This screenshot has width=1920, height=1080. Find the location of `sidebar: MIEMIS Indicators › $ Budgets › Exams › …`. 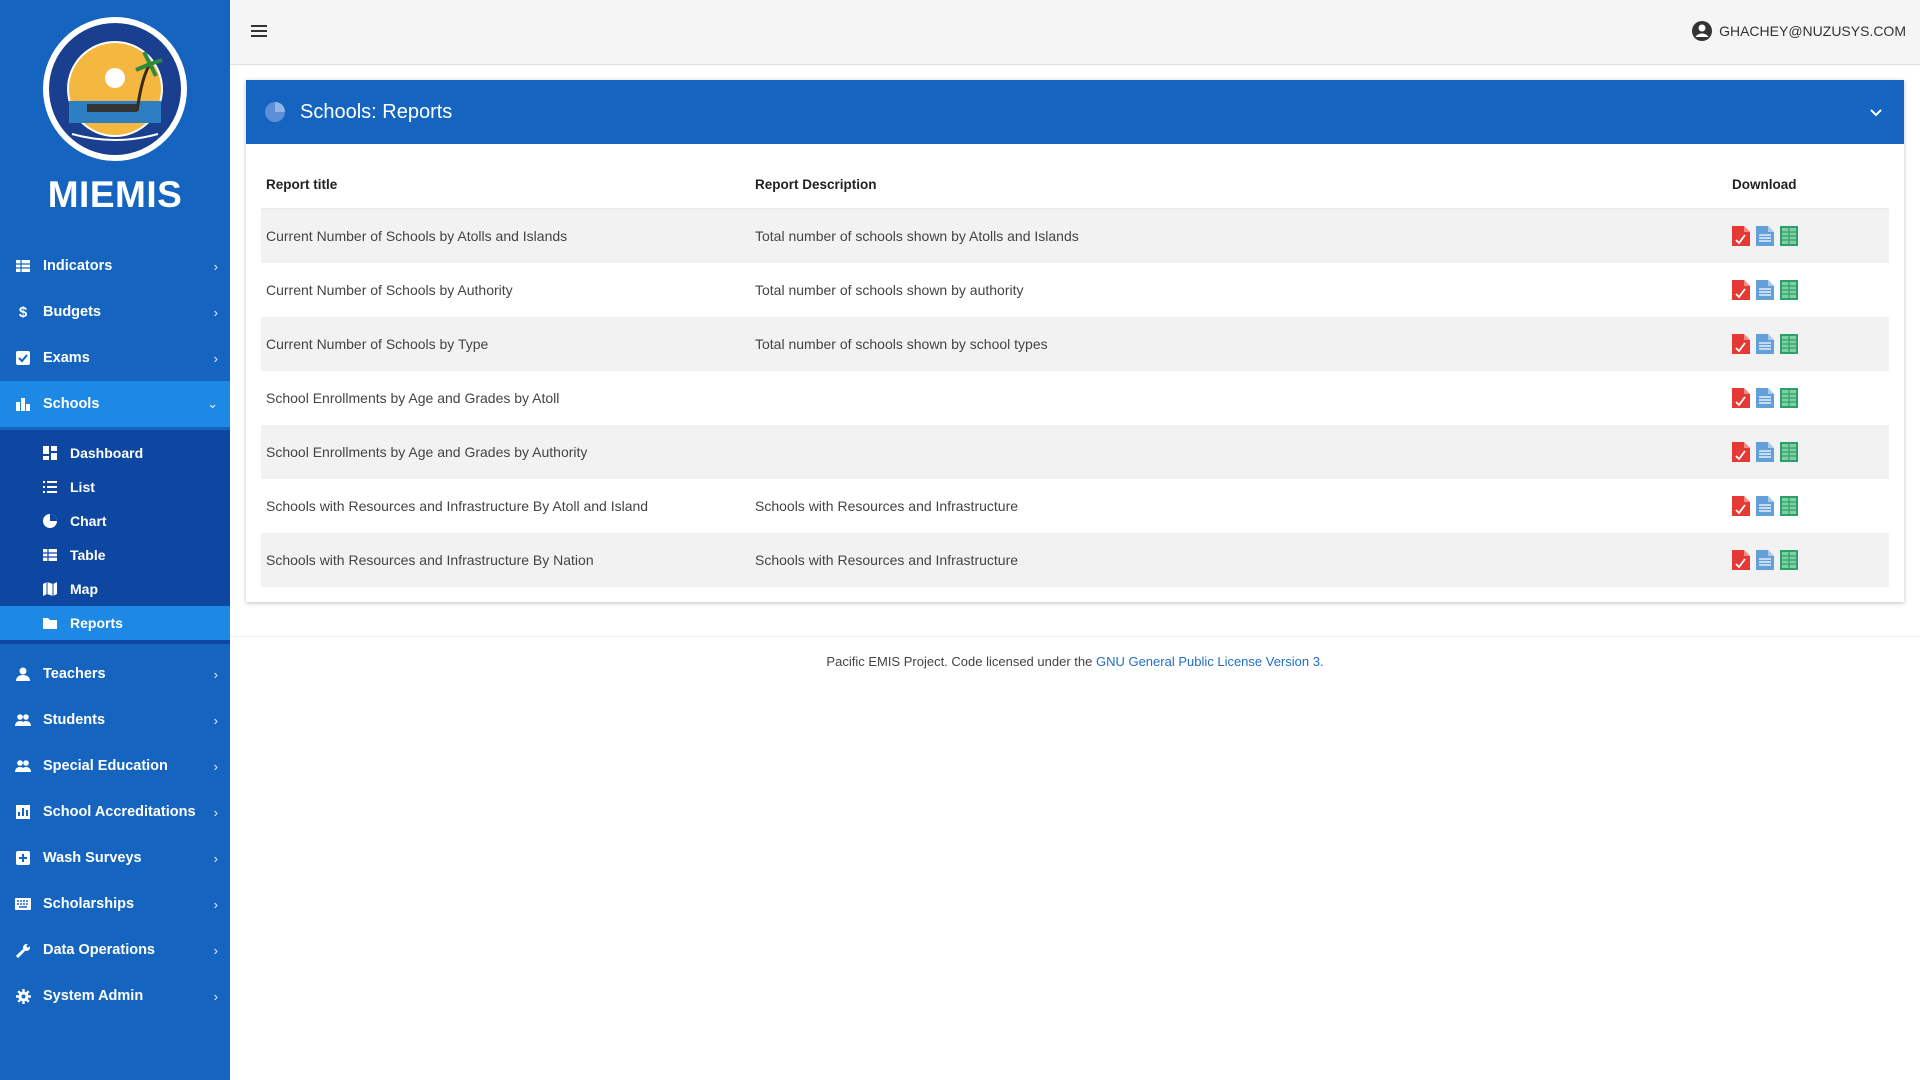

sidebar: MIEMIS Indicators › $ Budgets › Exams › … is located at coordinates (115, 540).